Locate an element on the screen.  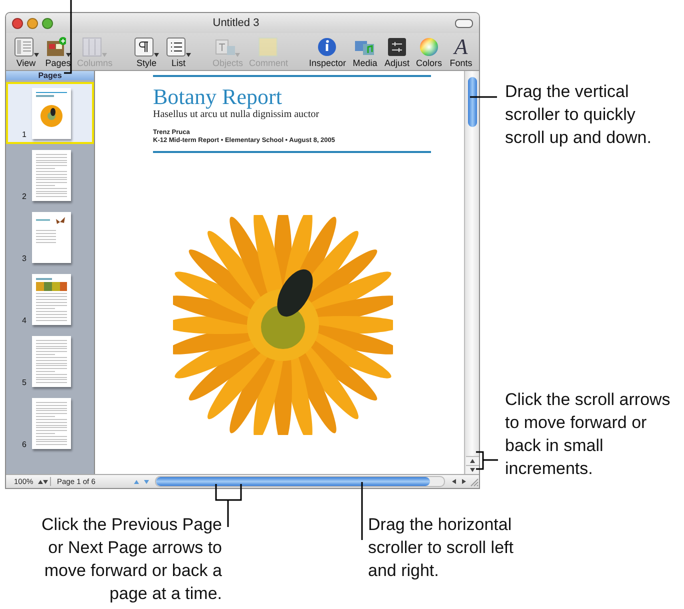
page-thumbnail: 5 is located at coordinates (50, 361).